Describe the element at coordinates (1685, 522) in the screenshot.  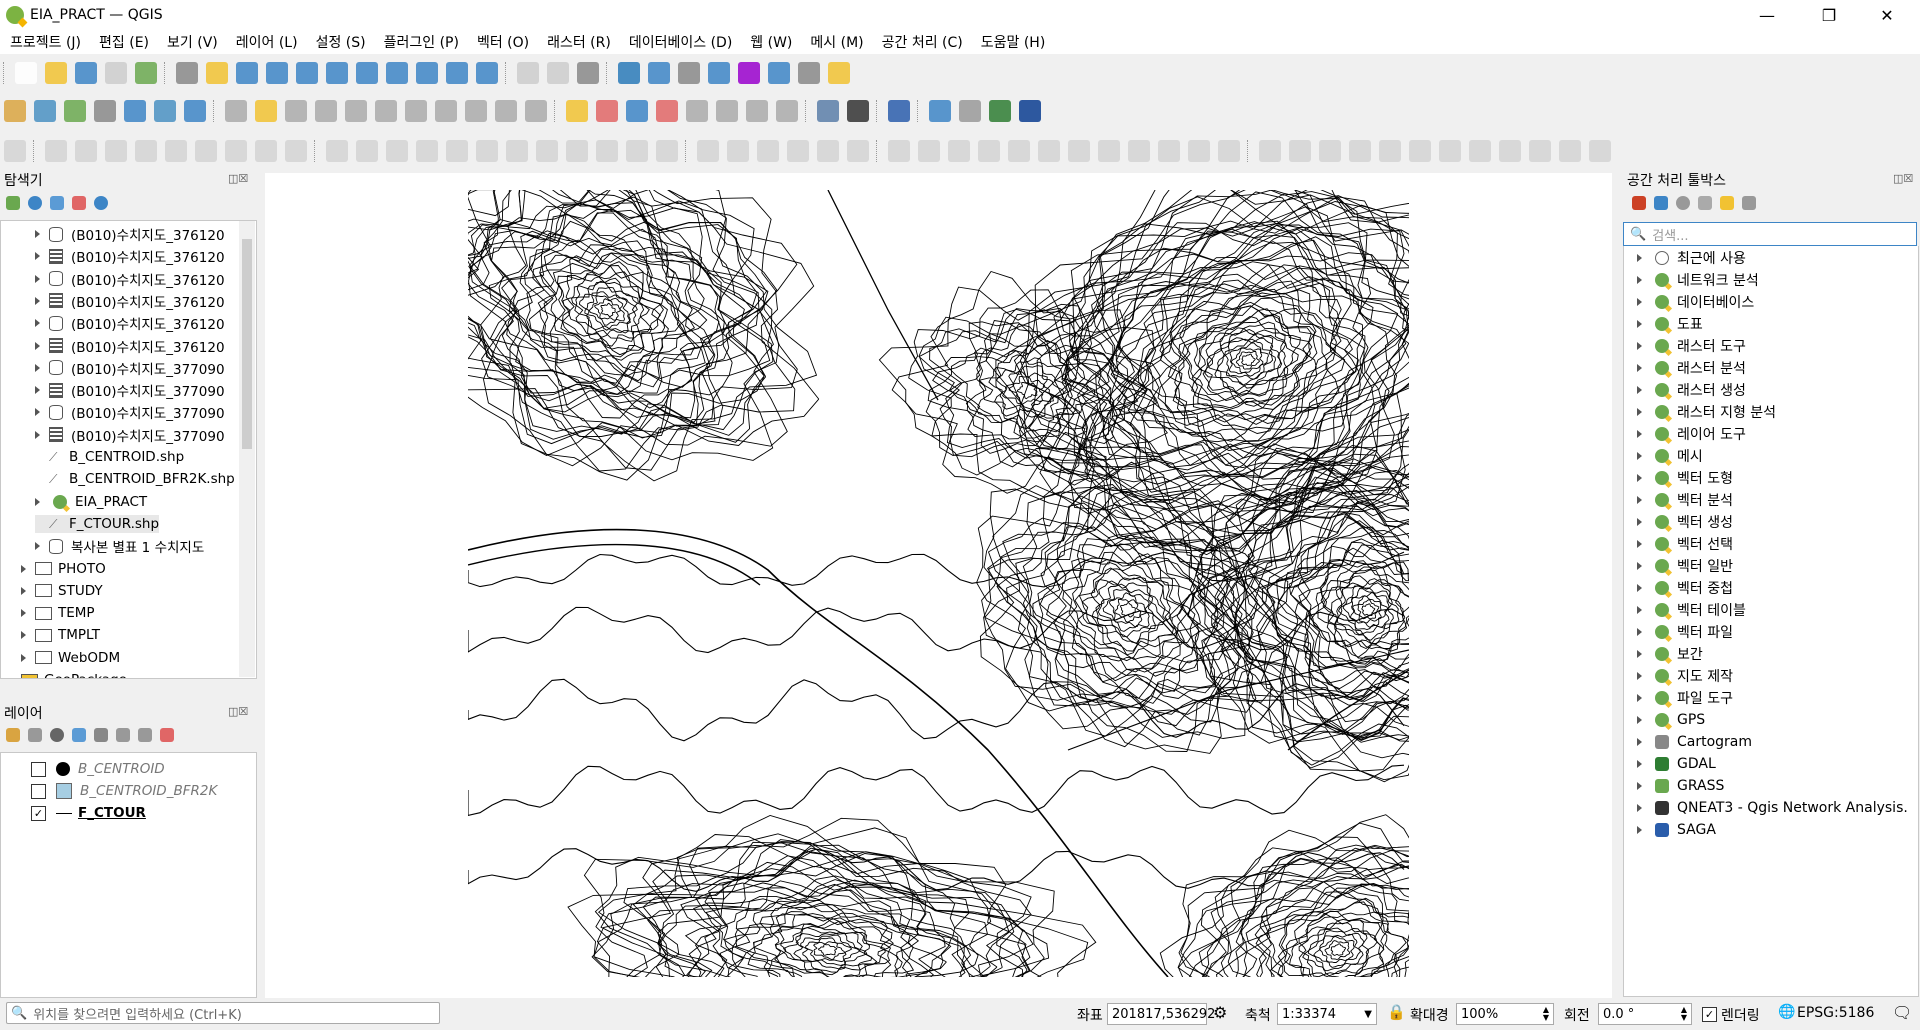
I see `processing-group: 벡터 생성` at that location.